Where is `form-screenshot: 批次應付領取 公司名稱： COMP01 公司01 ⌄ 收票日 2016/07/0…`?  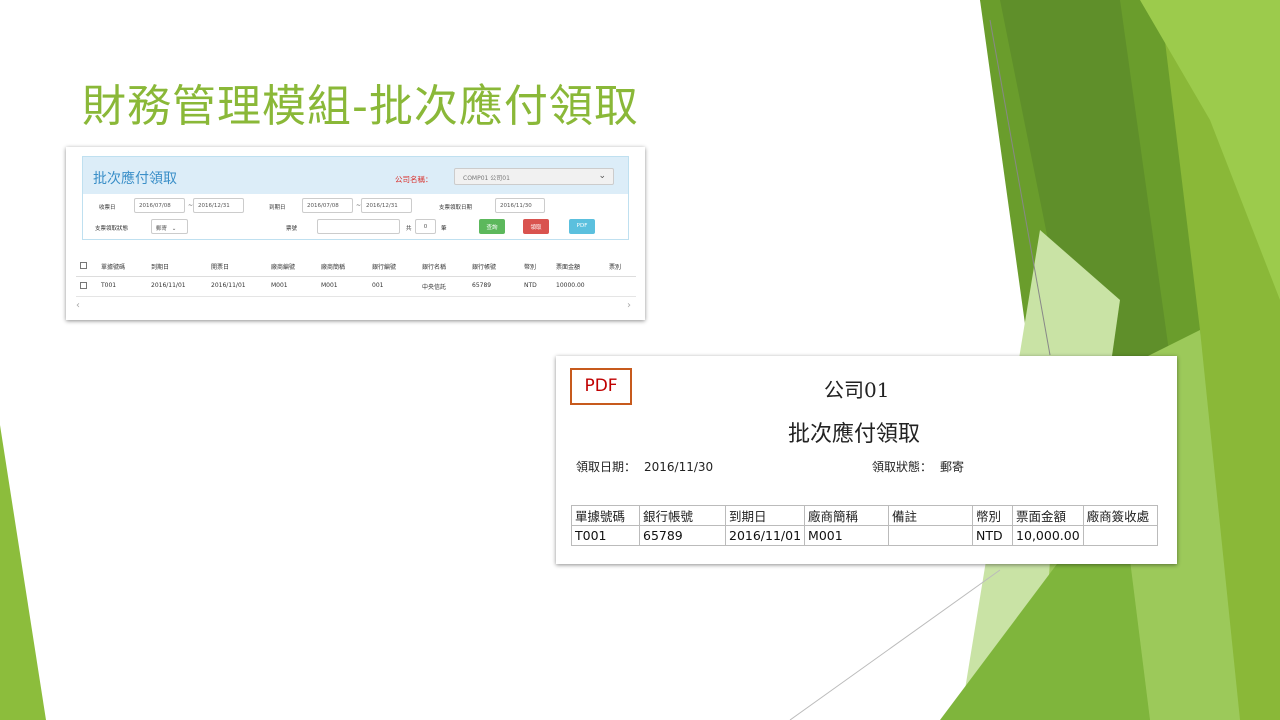
form-screenshot: 批次應付領取 公司名稱： COMP01 公司01 ⌄ 收票日 2016/07/0… is located at coordinates (355, 233).